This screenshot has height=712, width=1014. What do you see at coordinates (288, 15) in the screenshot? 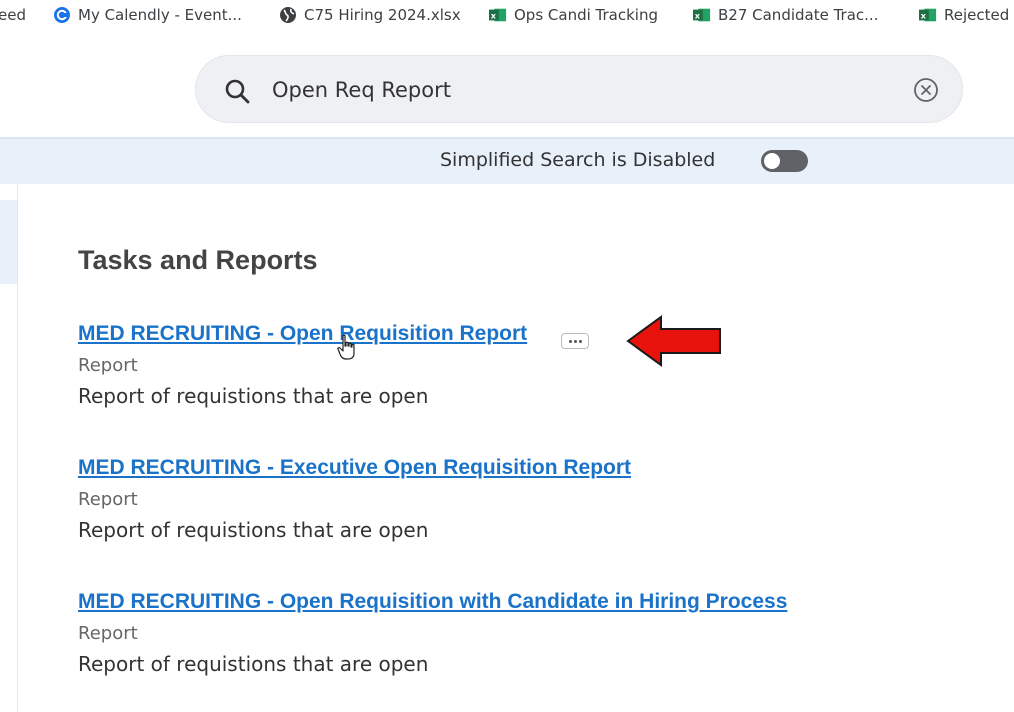
I see `globe-icon` at bounding box center [288, 15].